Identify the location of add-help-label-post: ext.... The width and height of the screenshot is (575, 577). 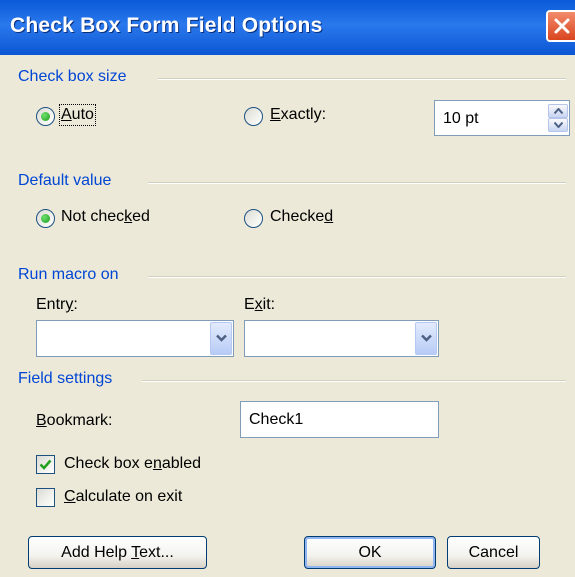
(156, 552).